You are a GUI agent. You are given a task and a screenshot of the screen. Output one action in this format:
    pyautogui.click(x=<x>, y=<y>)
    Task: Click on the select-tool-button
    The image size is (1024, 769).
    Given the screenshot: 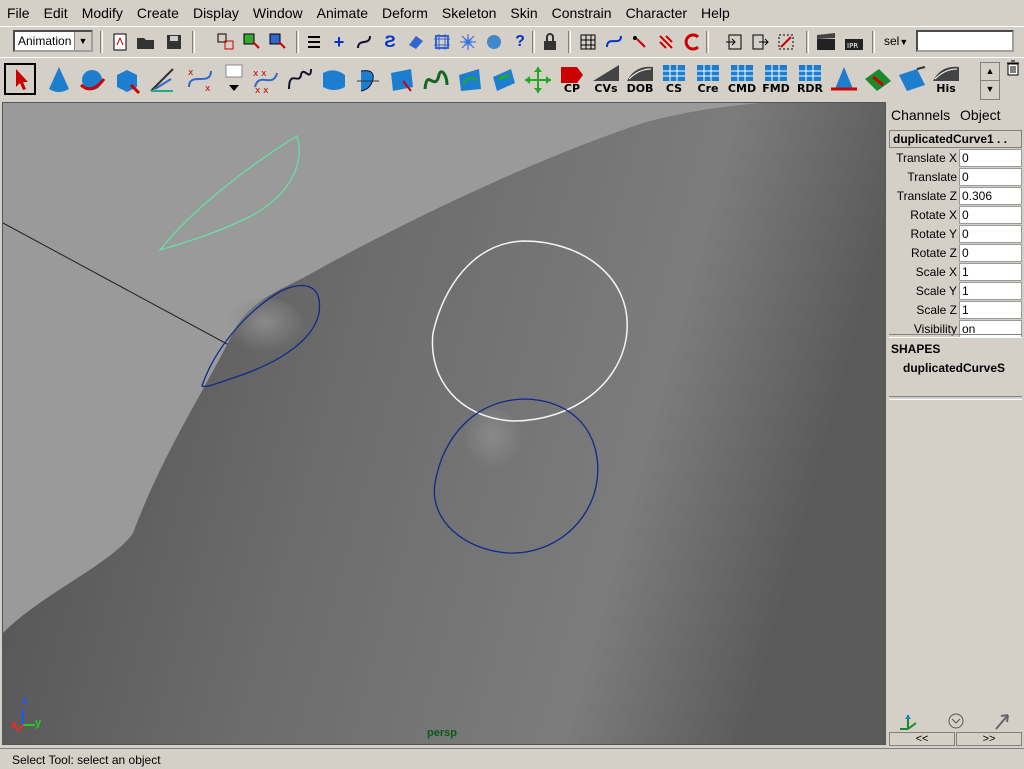 What is the action you would take?
    pyautogui.click(x=20, y=79)
    